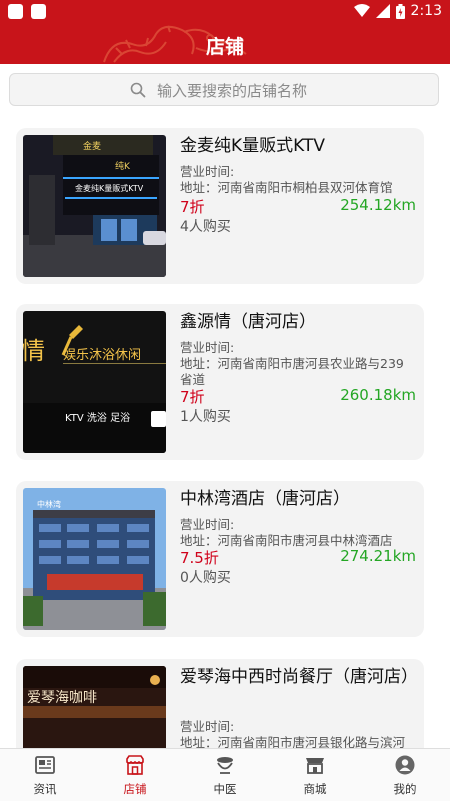  Describe the element at coordinates (400, 11) in the screenshot. I see `battery-icon` at that location.